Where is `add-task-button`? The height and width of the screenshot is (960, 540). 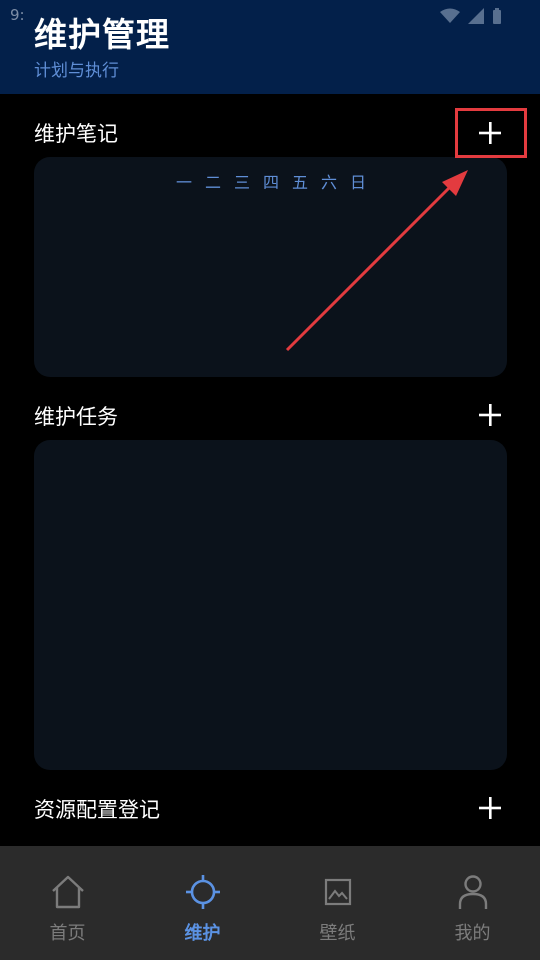
add-task-button is located at coordinates (490, 415).